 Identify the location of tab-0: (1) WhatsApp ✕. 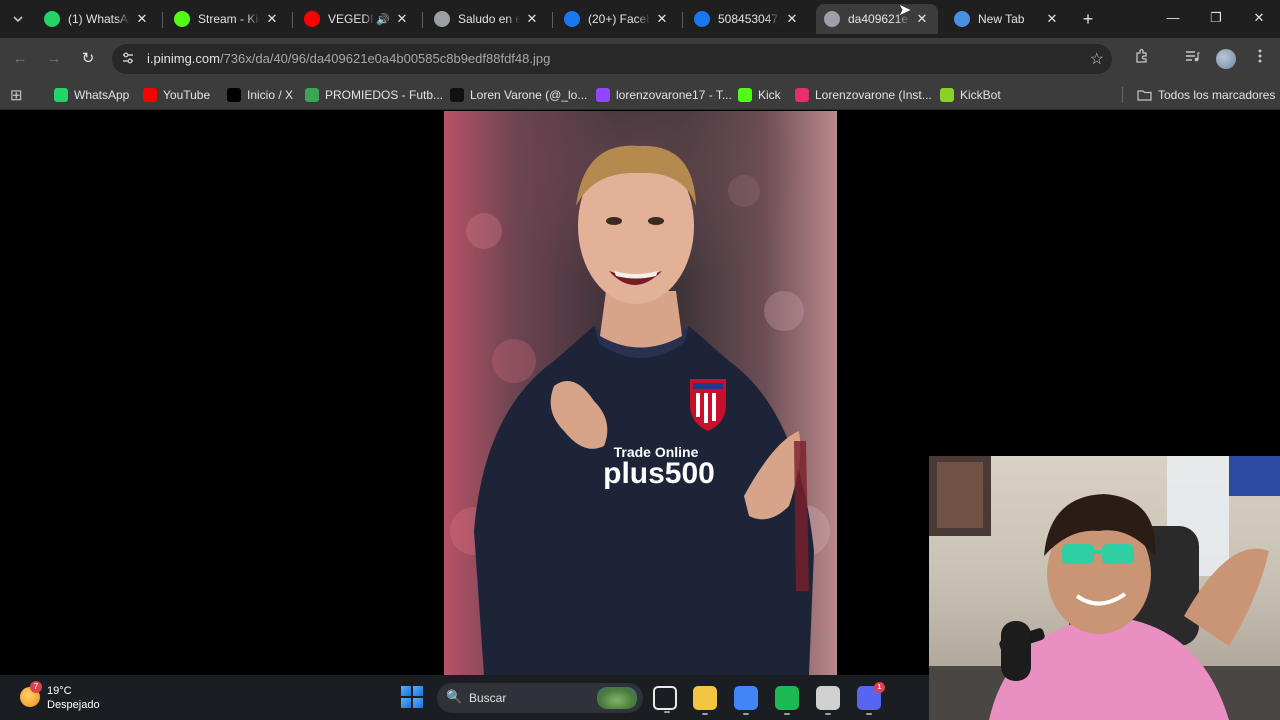
(97, 19).